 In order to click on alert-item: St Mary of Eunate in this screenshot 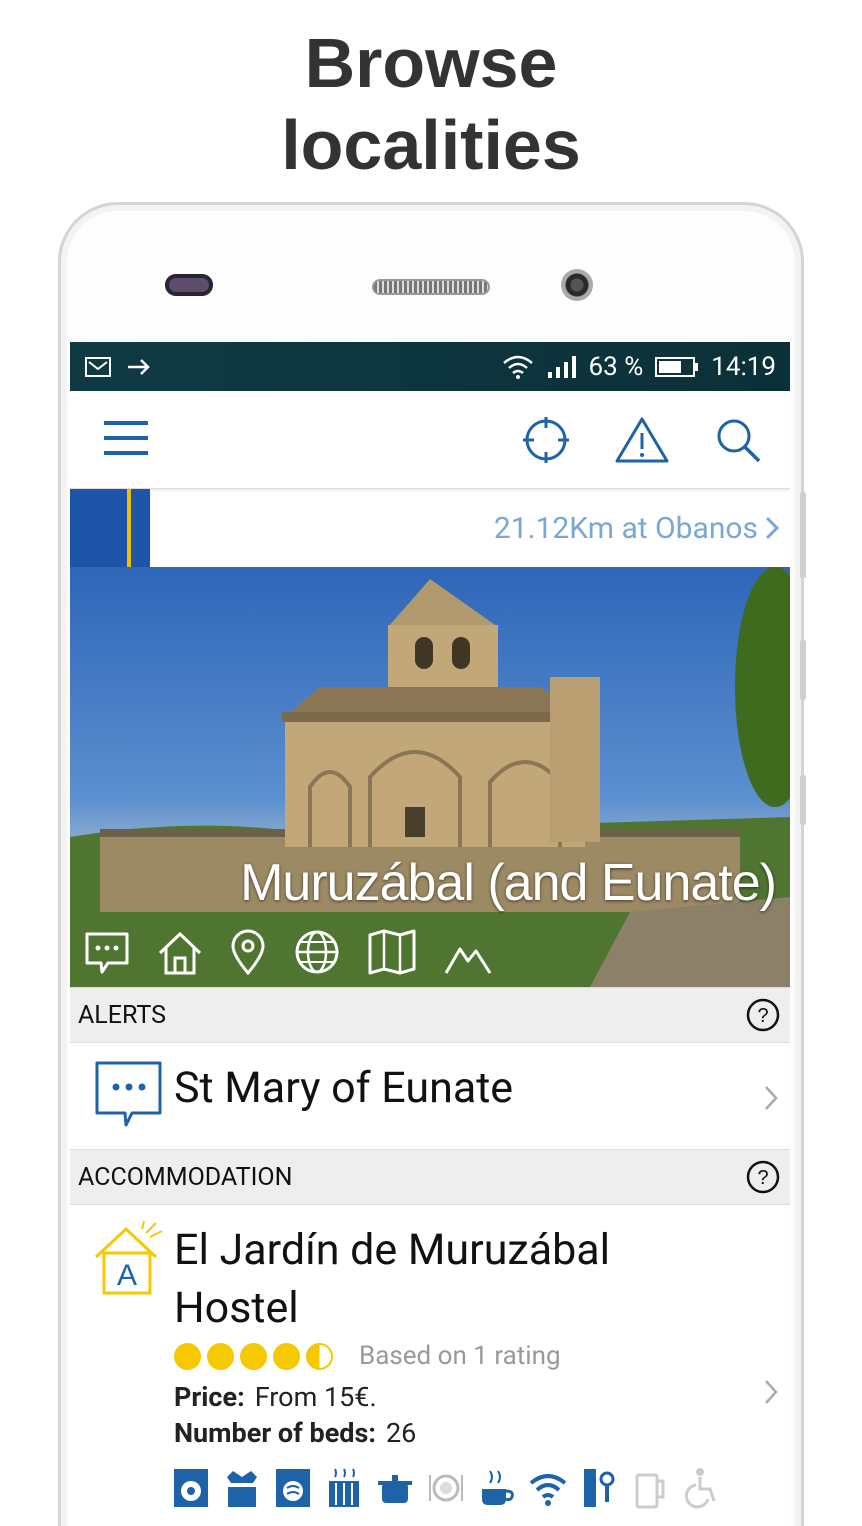, I will do `click(430, 1096)`.